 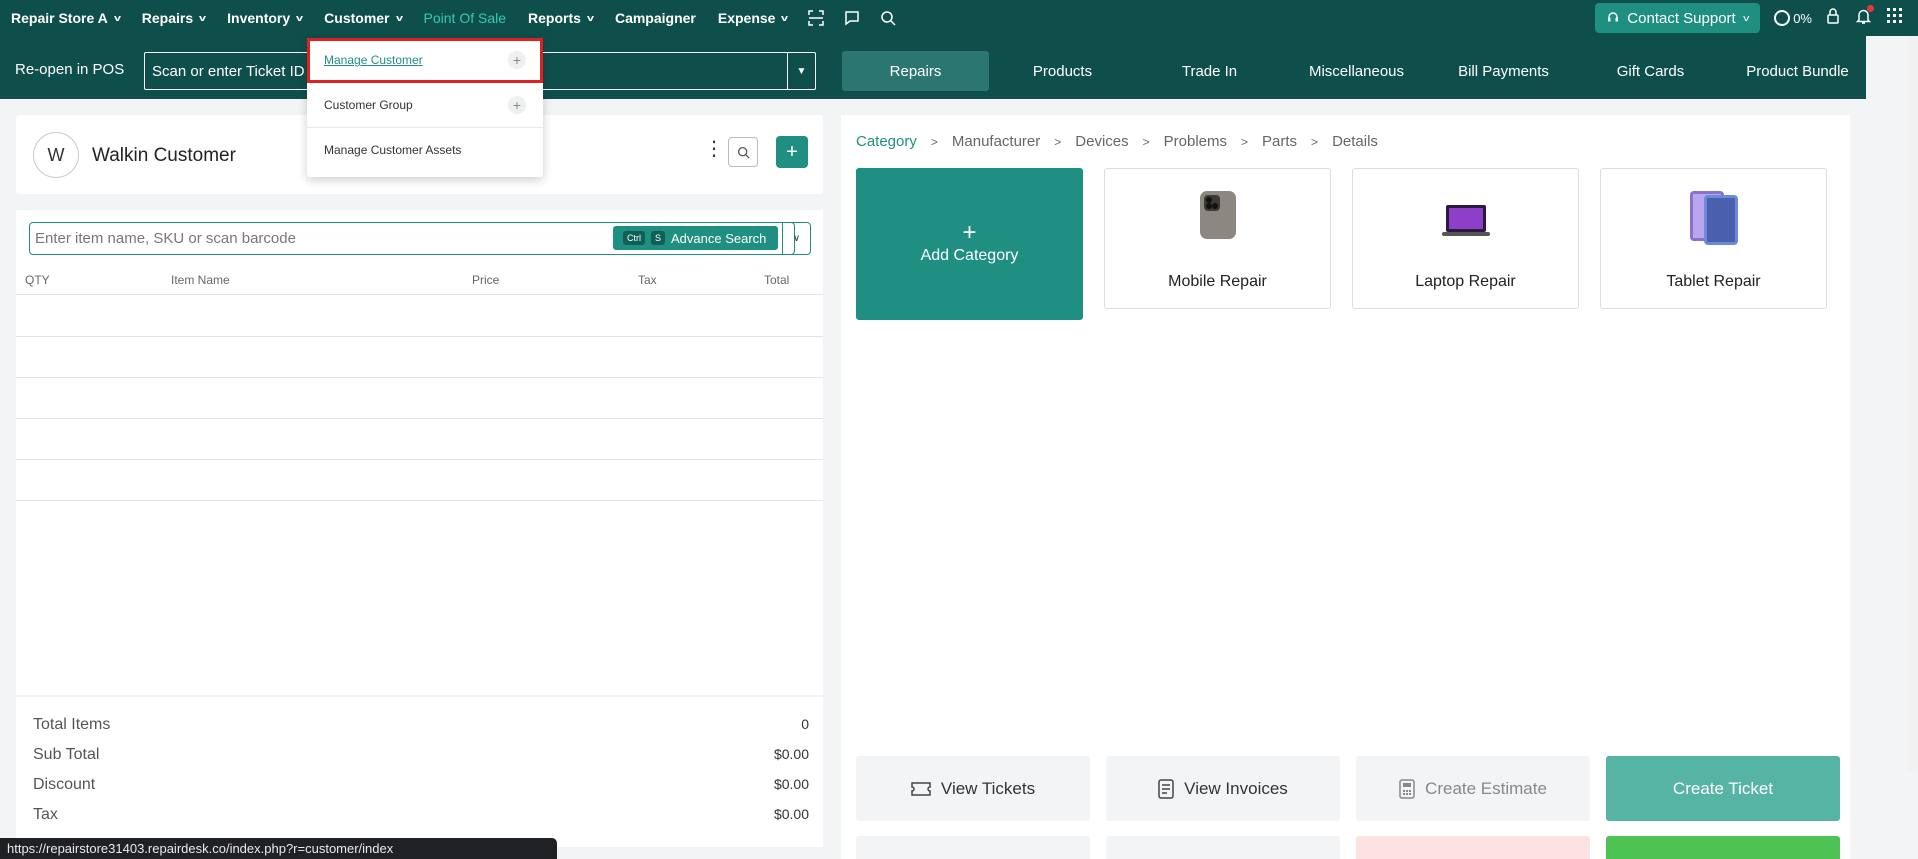 I want to click on discount-row: Discount $0.00, so click(x=421, y=785).